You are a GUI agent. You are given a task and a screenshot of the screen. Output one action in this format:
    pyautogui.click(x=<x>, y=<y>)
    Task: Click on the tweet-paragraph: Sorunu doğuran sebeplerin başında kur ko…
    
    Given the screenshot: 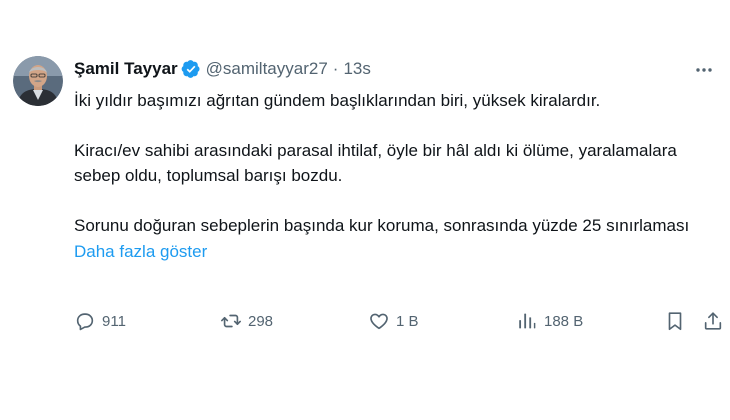 What is the action you would take?
    pyautogui.click(x=382, y=225)
    